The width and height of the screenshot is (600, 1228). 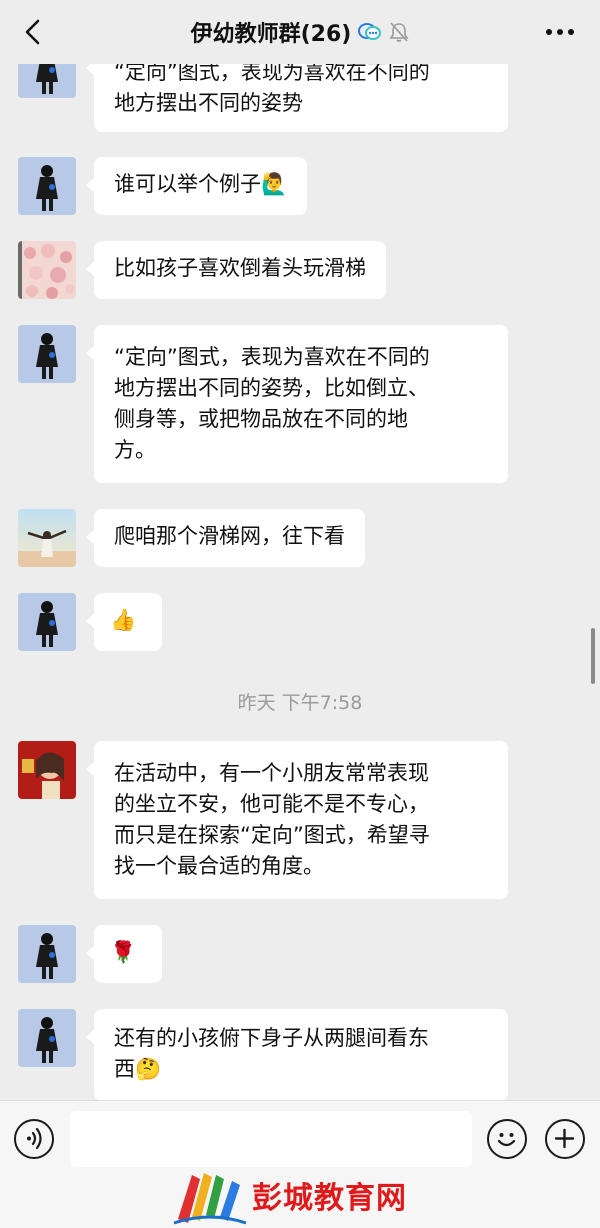 What do you see at coordinates (271, 1038) in the screenshot?
I see `message-line: 还有的小孩俯下身子从两腿间看东` at bounding box center [271, 1038].